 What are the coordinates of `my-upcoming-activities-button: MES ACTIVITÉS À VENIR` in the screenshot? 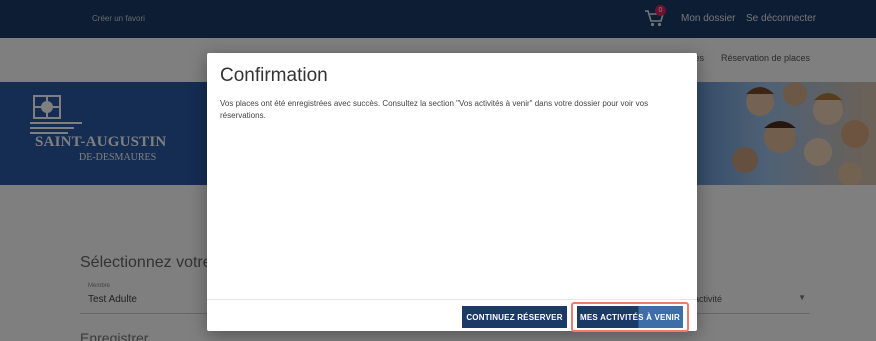 It's located at (630, 317).